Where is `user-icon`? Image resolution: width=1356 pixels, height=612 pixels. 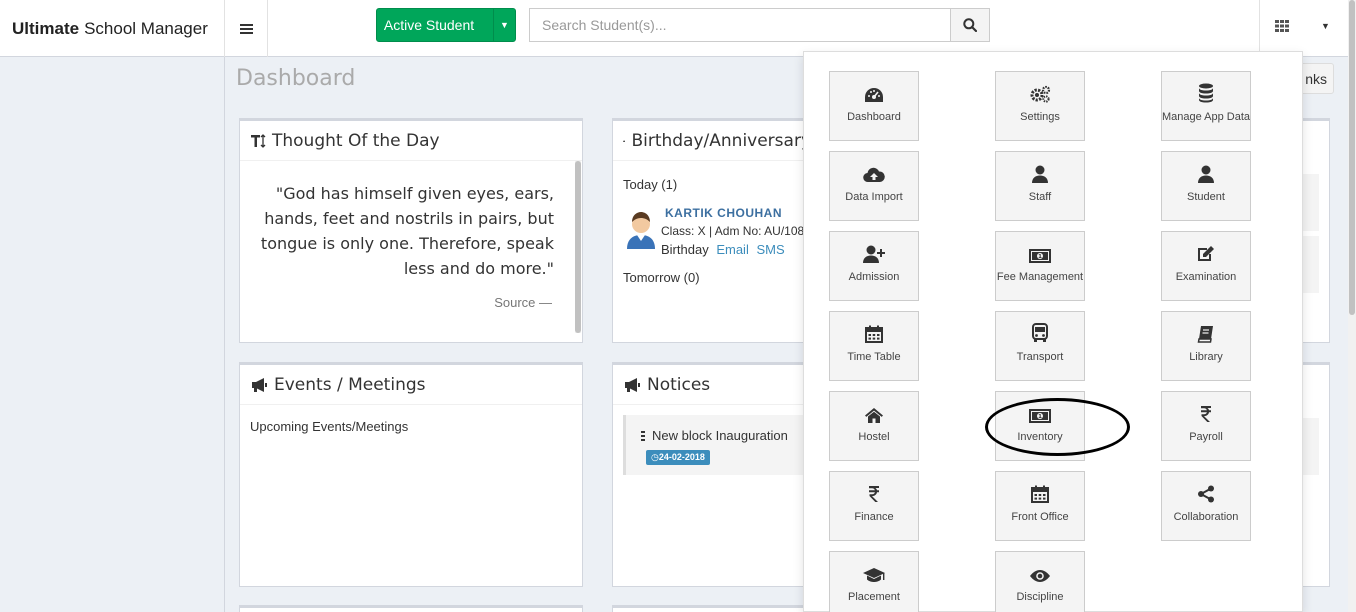
user-icon is located at coordinates (1206, 178).